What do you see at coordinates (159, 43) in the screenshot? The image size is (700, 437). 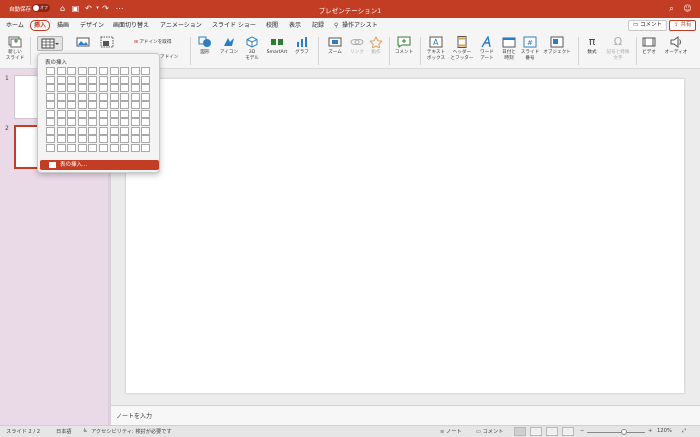 I see `get-addins-button: ⊞ アドインを取得` at bounding box center [159, 43].